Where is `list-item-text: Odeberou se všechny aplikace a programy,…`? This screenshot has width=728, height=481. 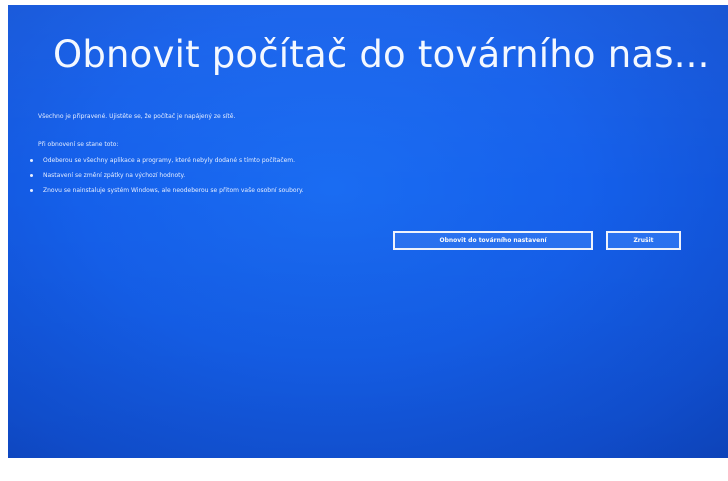
list-item-text: Odeberou se všechny aplikace a programy,… is located at coordinates (169, 160).